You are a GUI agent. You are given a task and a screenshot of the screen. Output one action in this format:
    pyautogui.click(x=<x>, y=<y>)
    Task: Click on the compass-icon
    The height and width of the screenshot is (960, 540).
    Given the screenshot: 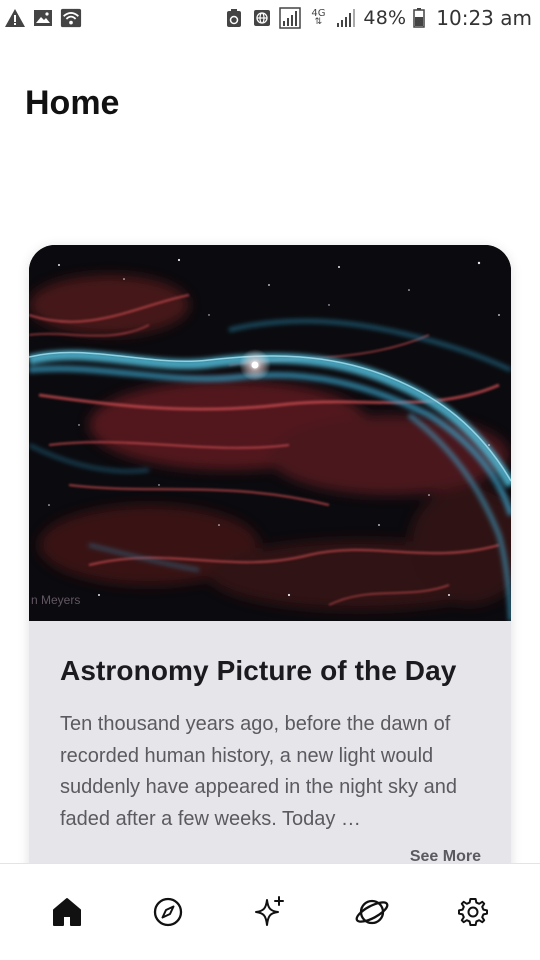 What is the action you would take?
    pyautogui.click(x=168, y=912)
    